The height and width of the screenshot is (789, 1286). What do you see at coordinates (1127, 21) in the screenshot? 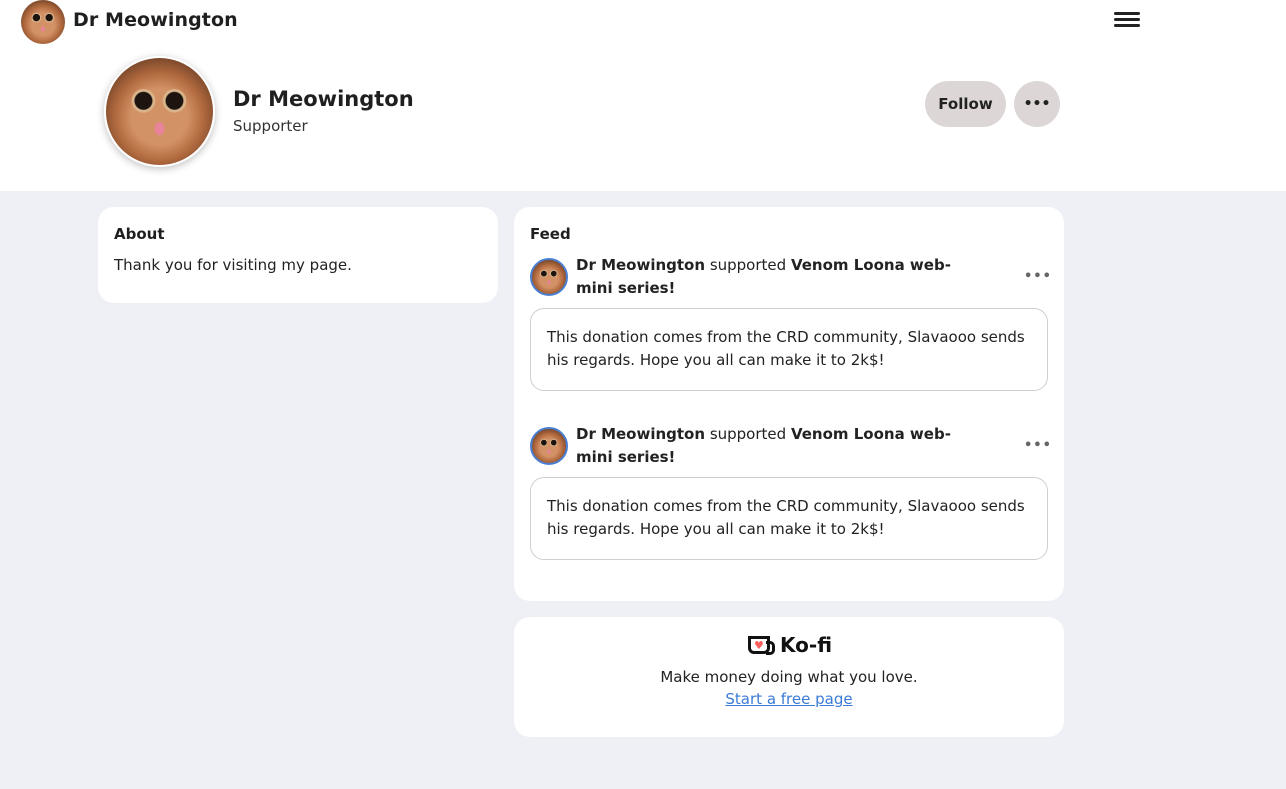
I see `hamburger-menu-icon` at bounding box center [1127, 21].